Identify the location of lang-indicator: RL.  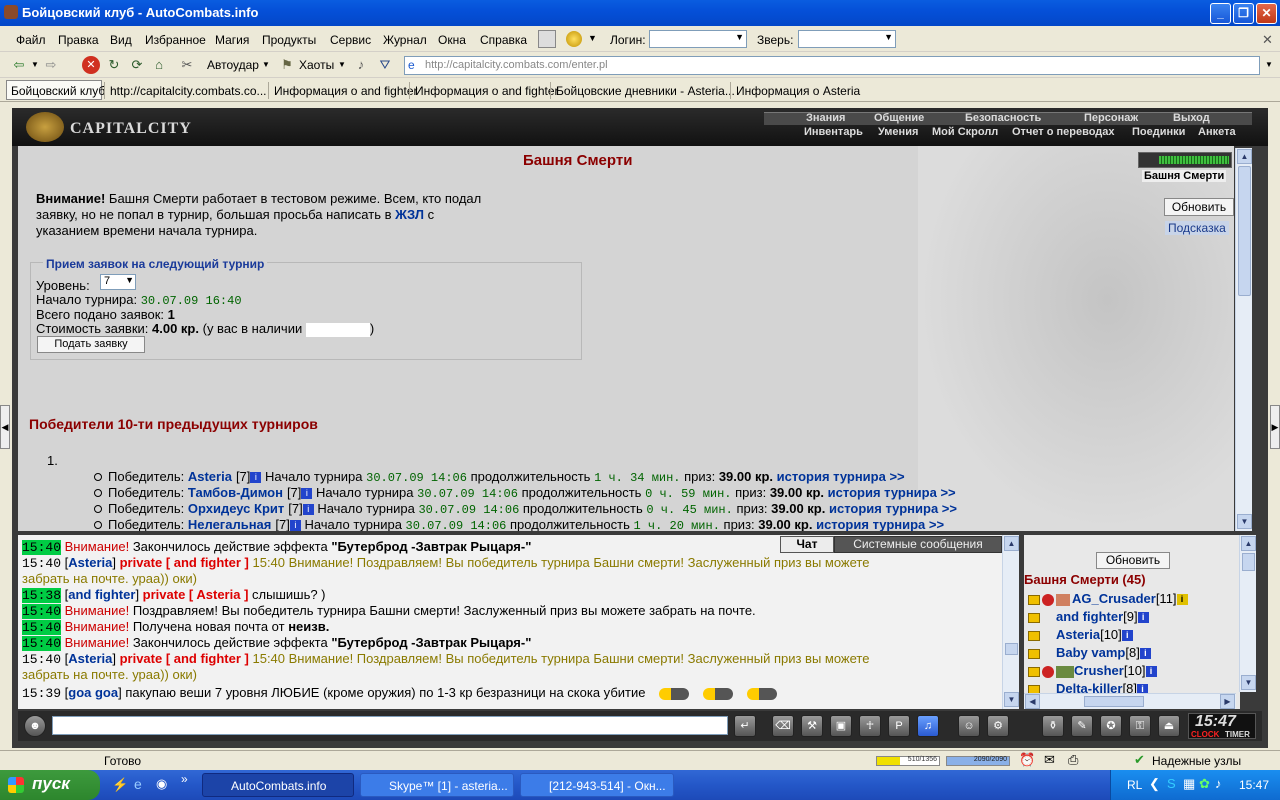
(1134, 785).